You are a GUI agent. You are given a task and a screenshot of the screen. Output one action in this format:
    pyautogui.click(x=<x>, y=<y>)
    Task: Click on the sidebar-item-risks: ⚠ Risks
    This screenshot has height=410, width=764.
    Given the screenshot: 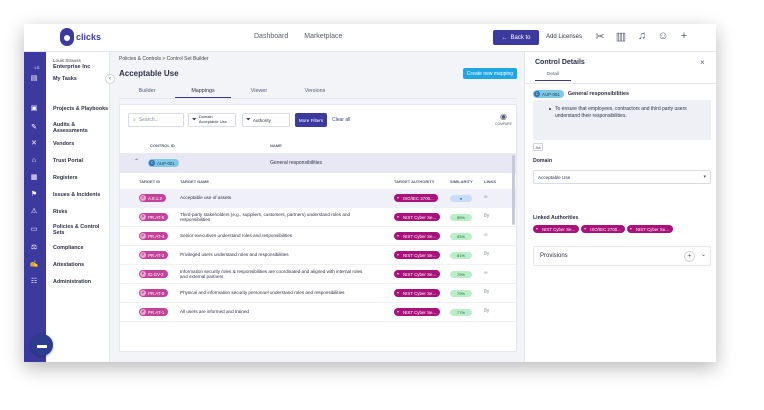 What is the action you would take?
    pyautogui.click(x=70, y=211)
    